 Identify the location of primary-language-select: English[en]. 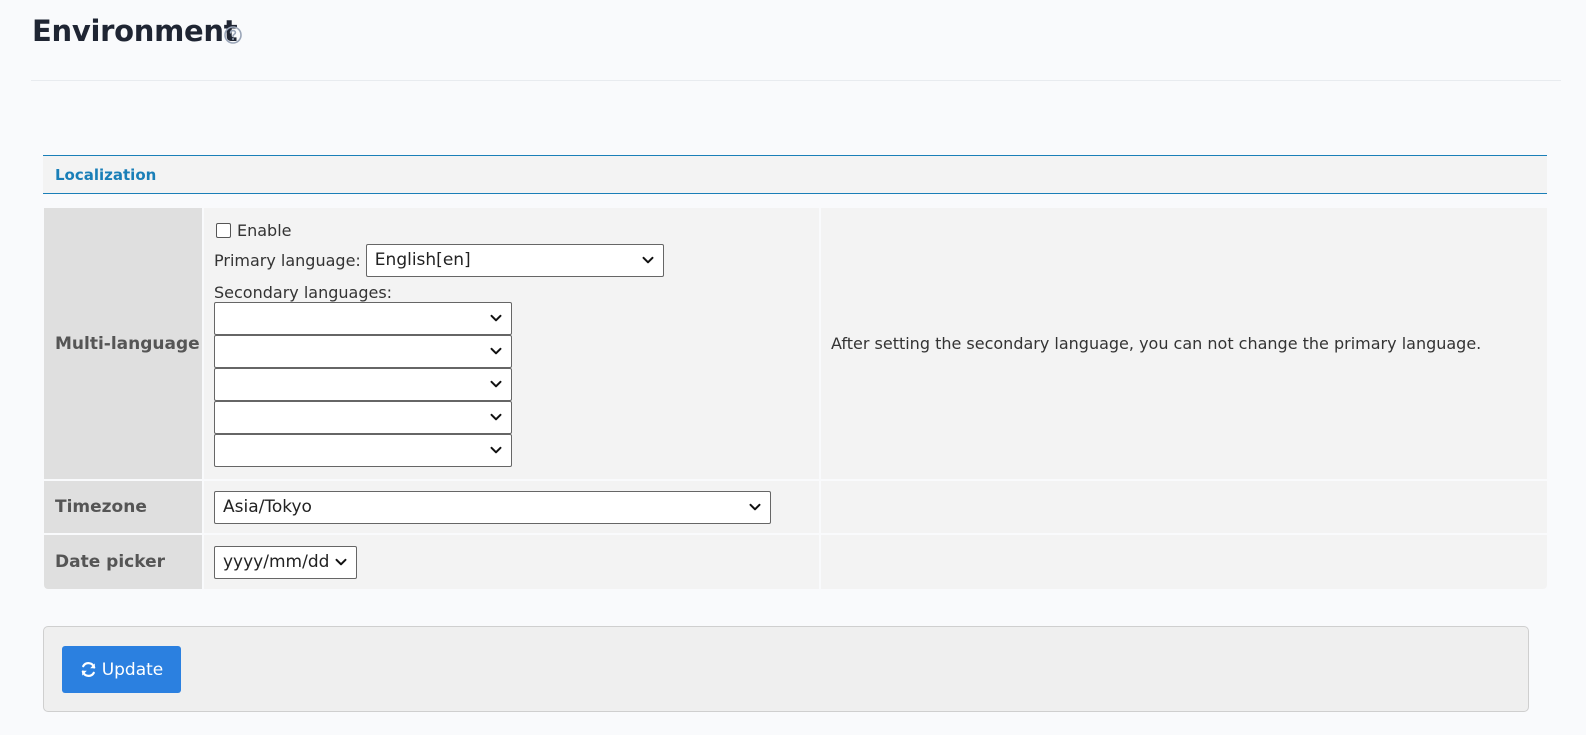
(514, 260).